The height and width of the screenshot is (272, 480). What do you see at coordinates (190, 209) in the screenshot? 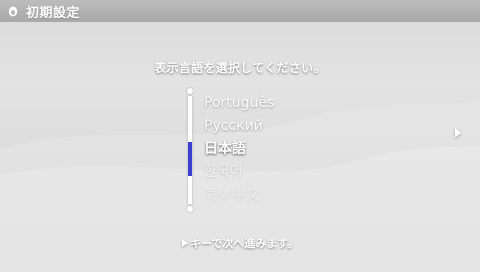
I see `scroll-bottom-cap` at bounding box center [190, 209].